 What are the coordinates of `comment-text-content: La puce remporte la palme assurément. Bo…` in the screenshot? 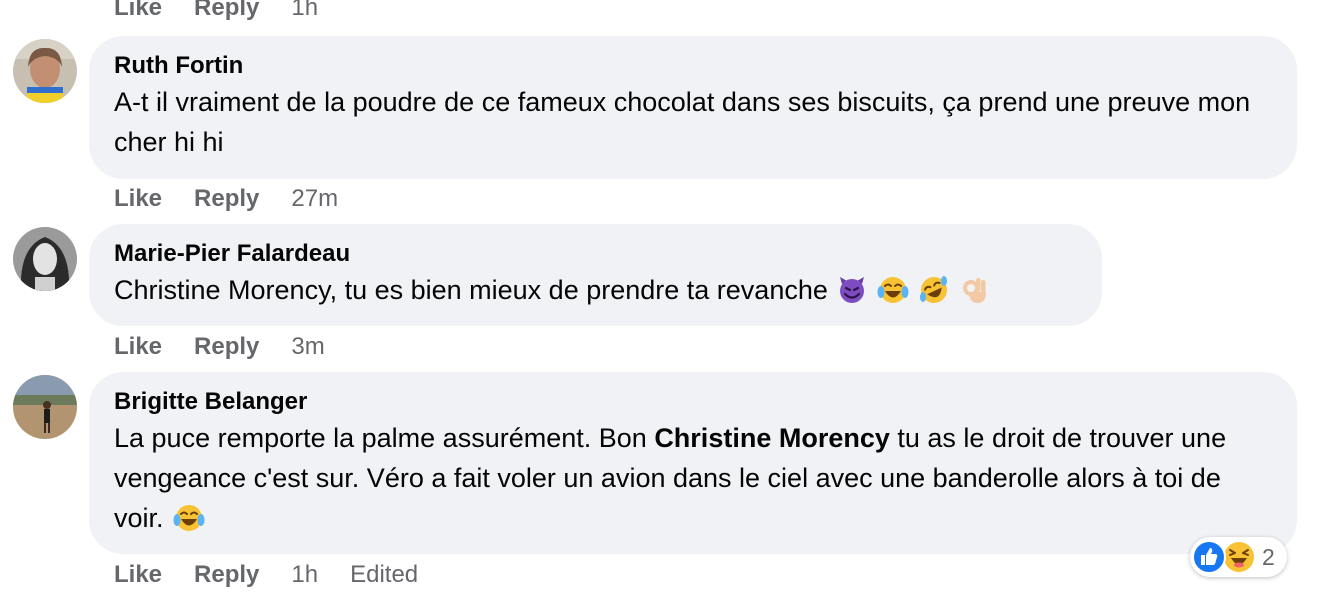 It's located at (380, 438).